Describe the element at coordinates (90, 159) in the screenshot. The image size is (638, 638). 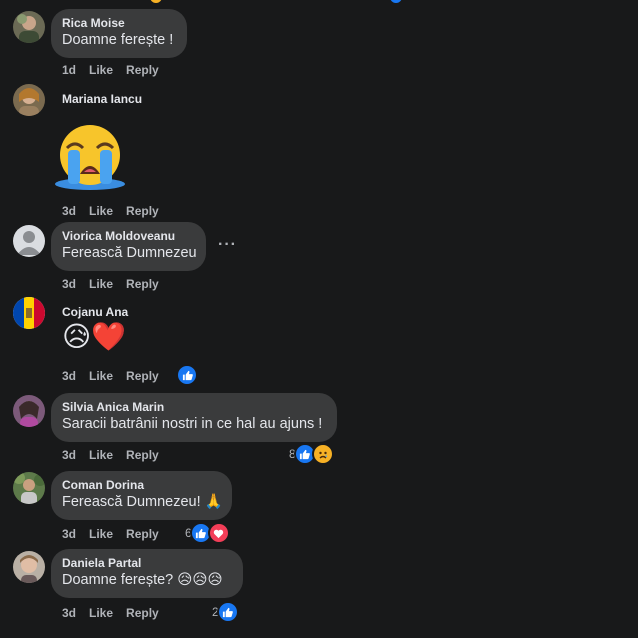
I see `crying-face-sticker-icon` at that location.